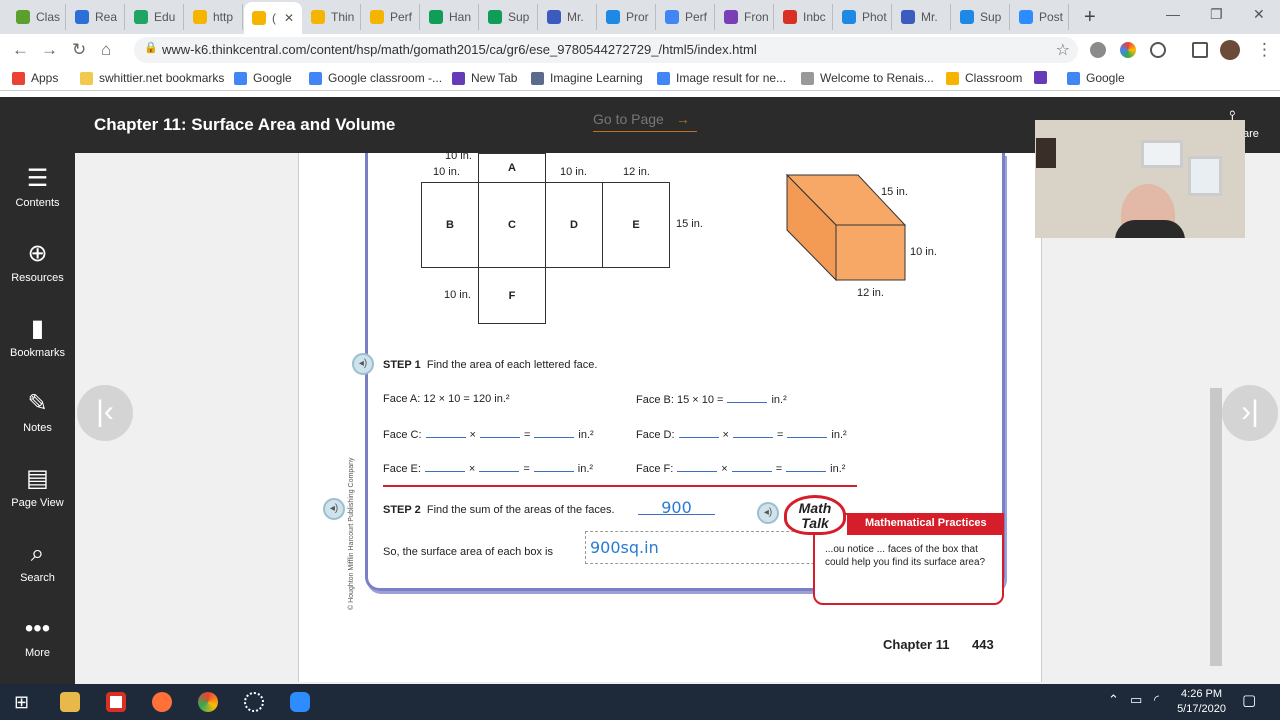 Image resolution: width=1280 pixels, height=720 pixels. What do you see at coordinates (929, 17) in the screenshot?
I see `tab-label: Mr.` at bounding box center [929, 17].